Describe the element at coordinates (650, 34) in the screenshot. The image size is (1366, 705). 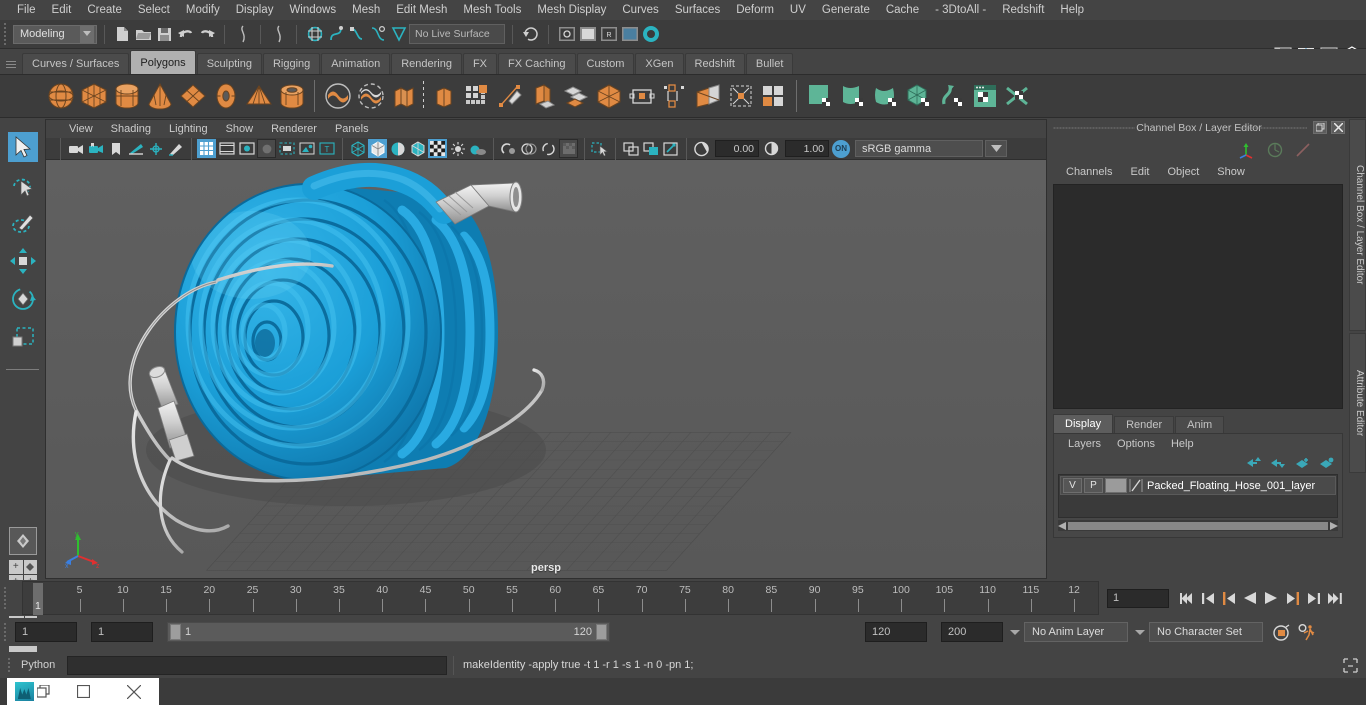
I see `render-view-icon` at that location.